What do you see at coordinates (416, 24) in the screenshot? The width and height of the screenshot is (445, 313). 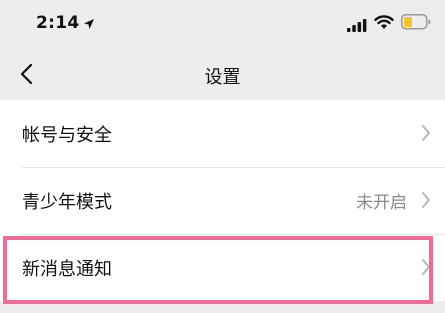 I see `battery-icon` at bounding box center [416, 24].